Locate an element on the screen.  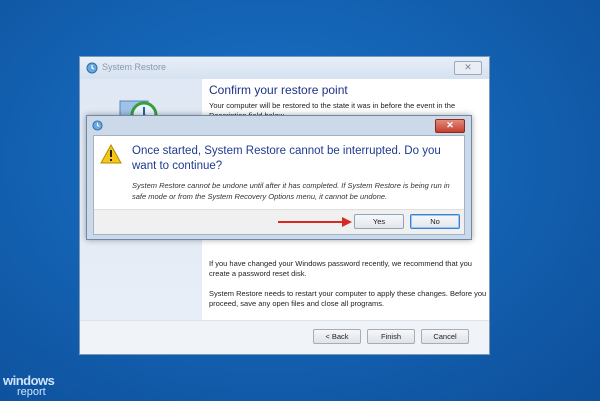
page-title: Confirm your restore point is located at coordinates (278, 90).